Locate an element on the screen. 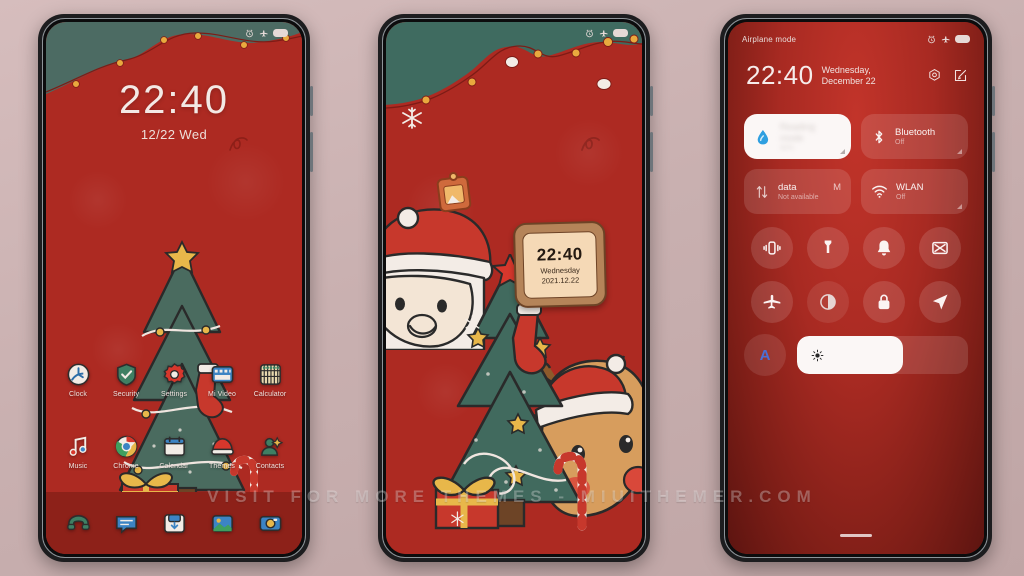 Image resolution: width=1024 pixels, height=576 pixels. toggle-airplane-mode is located at coordinates (772, 302).